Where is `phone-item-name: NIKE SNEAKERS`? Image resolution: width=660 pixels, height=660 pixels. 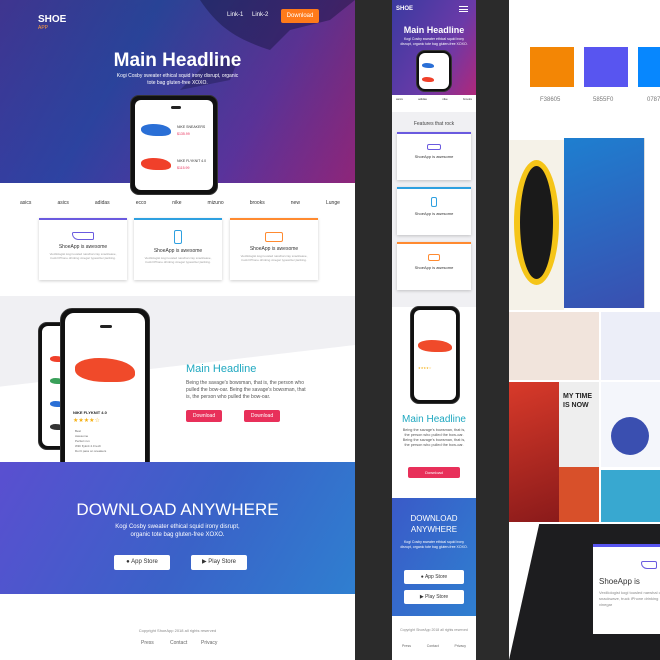 phone-item-name: NIKE SNEAKERS is located at coordinates (191, 127).